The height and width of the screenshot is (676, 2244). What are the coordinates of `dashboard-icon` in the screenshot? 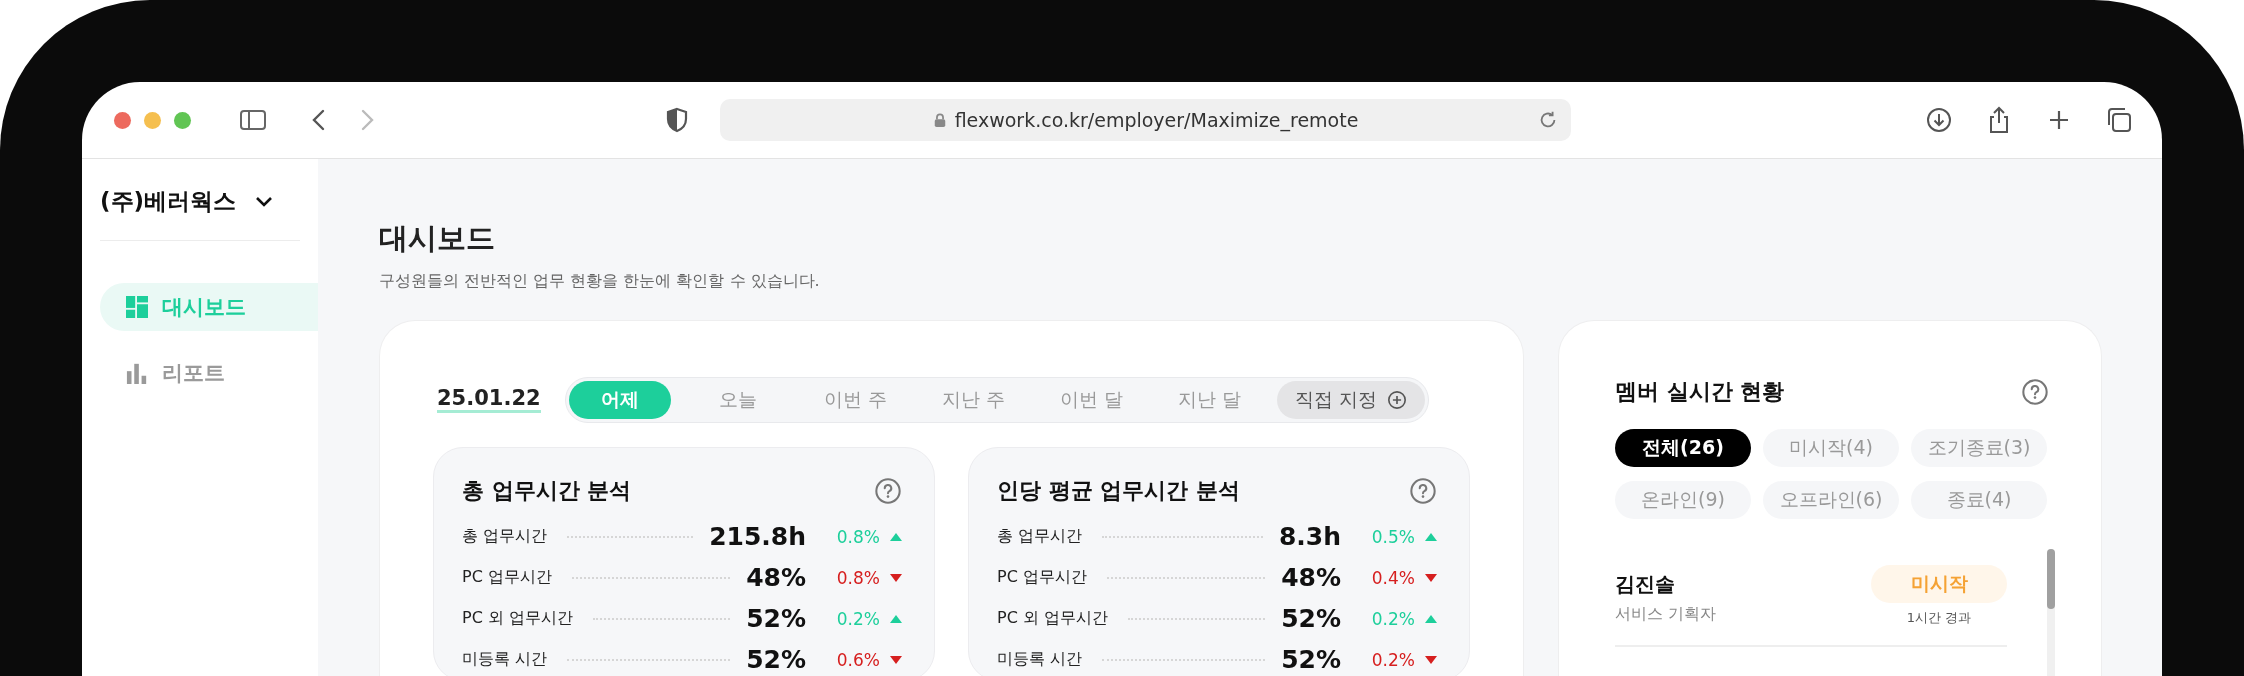 It's located at (137, 307).